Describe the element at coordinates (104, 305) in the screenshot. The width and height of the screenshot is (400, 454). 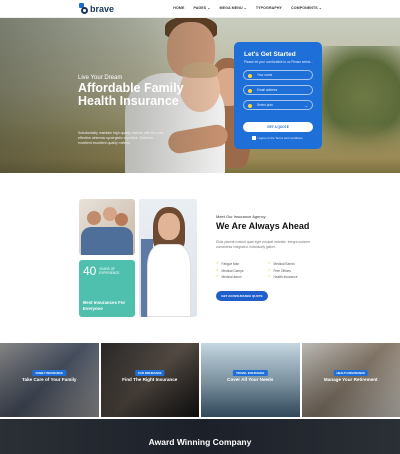
I see `experience-title: Best Insurances For Everyone` at that location.